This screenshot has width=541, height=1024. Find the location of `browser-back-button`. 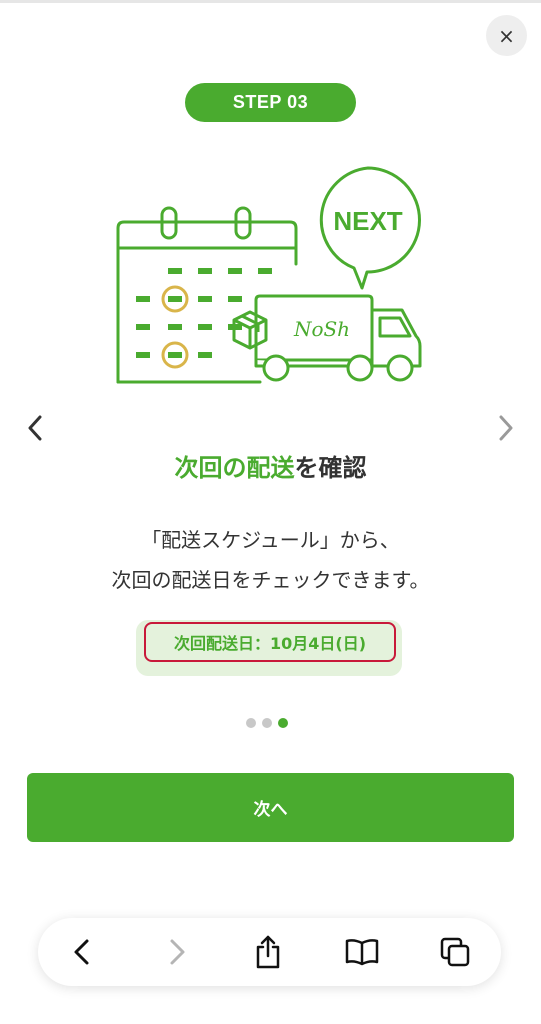

browser-back-button is located at coordinates (82, 952).